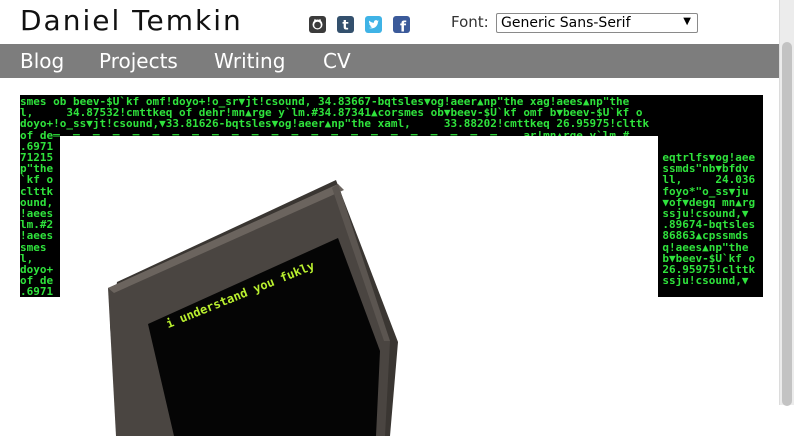  I want to click on main-nav: Blog Projects Writing CV, so click(389, 61).